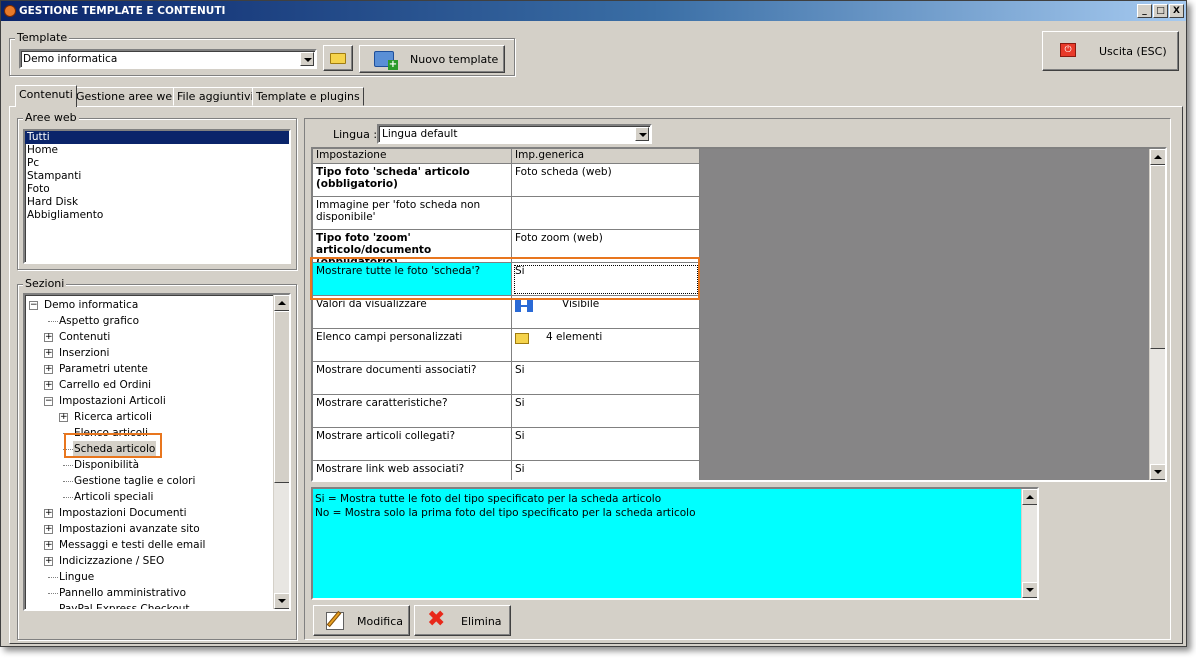  I want to click on grid-value-cell, so click(606, 213).